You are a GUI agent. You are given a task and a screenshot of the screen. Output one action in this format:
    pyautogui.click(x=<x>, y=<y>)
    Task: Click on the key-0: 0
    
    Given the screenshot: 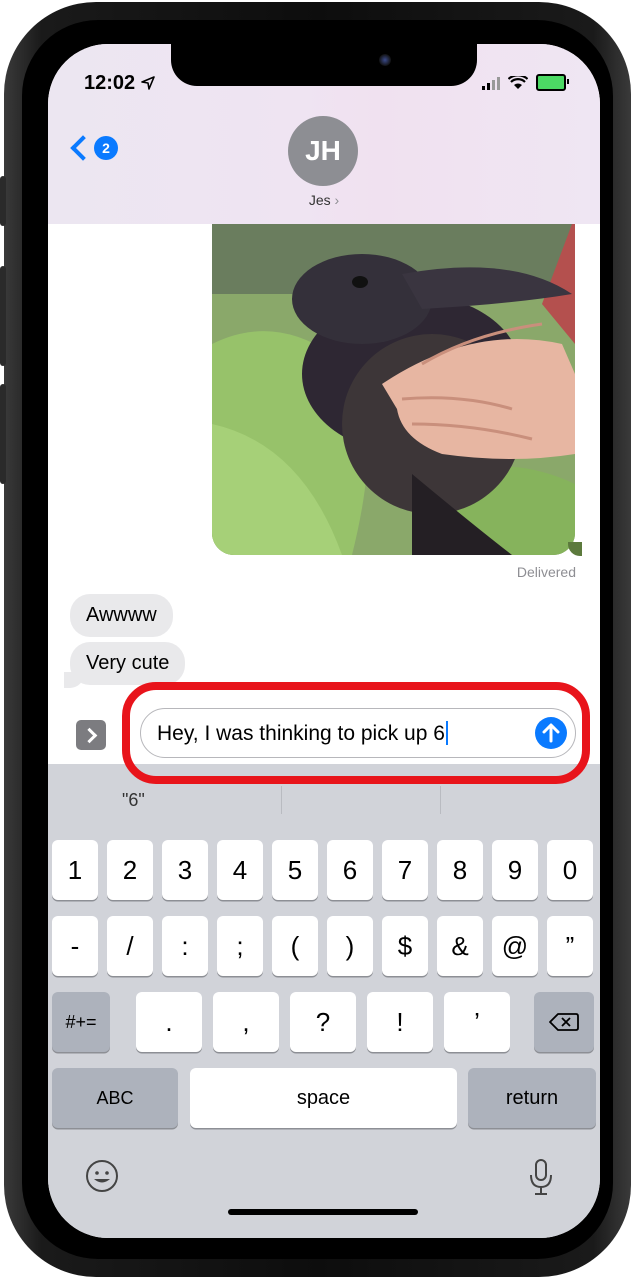 What is the action you would take?
    pyautogui.click(x=570, y=870)
    